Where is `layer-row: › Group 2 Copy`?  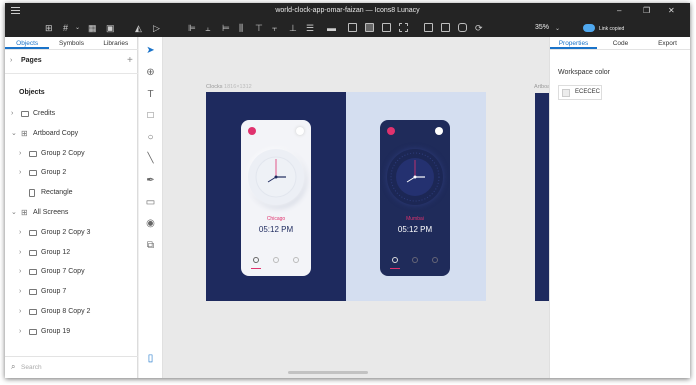 layer-row: › Group 2 Copy is located at coordinates (71, 154).